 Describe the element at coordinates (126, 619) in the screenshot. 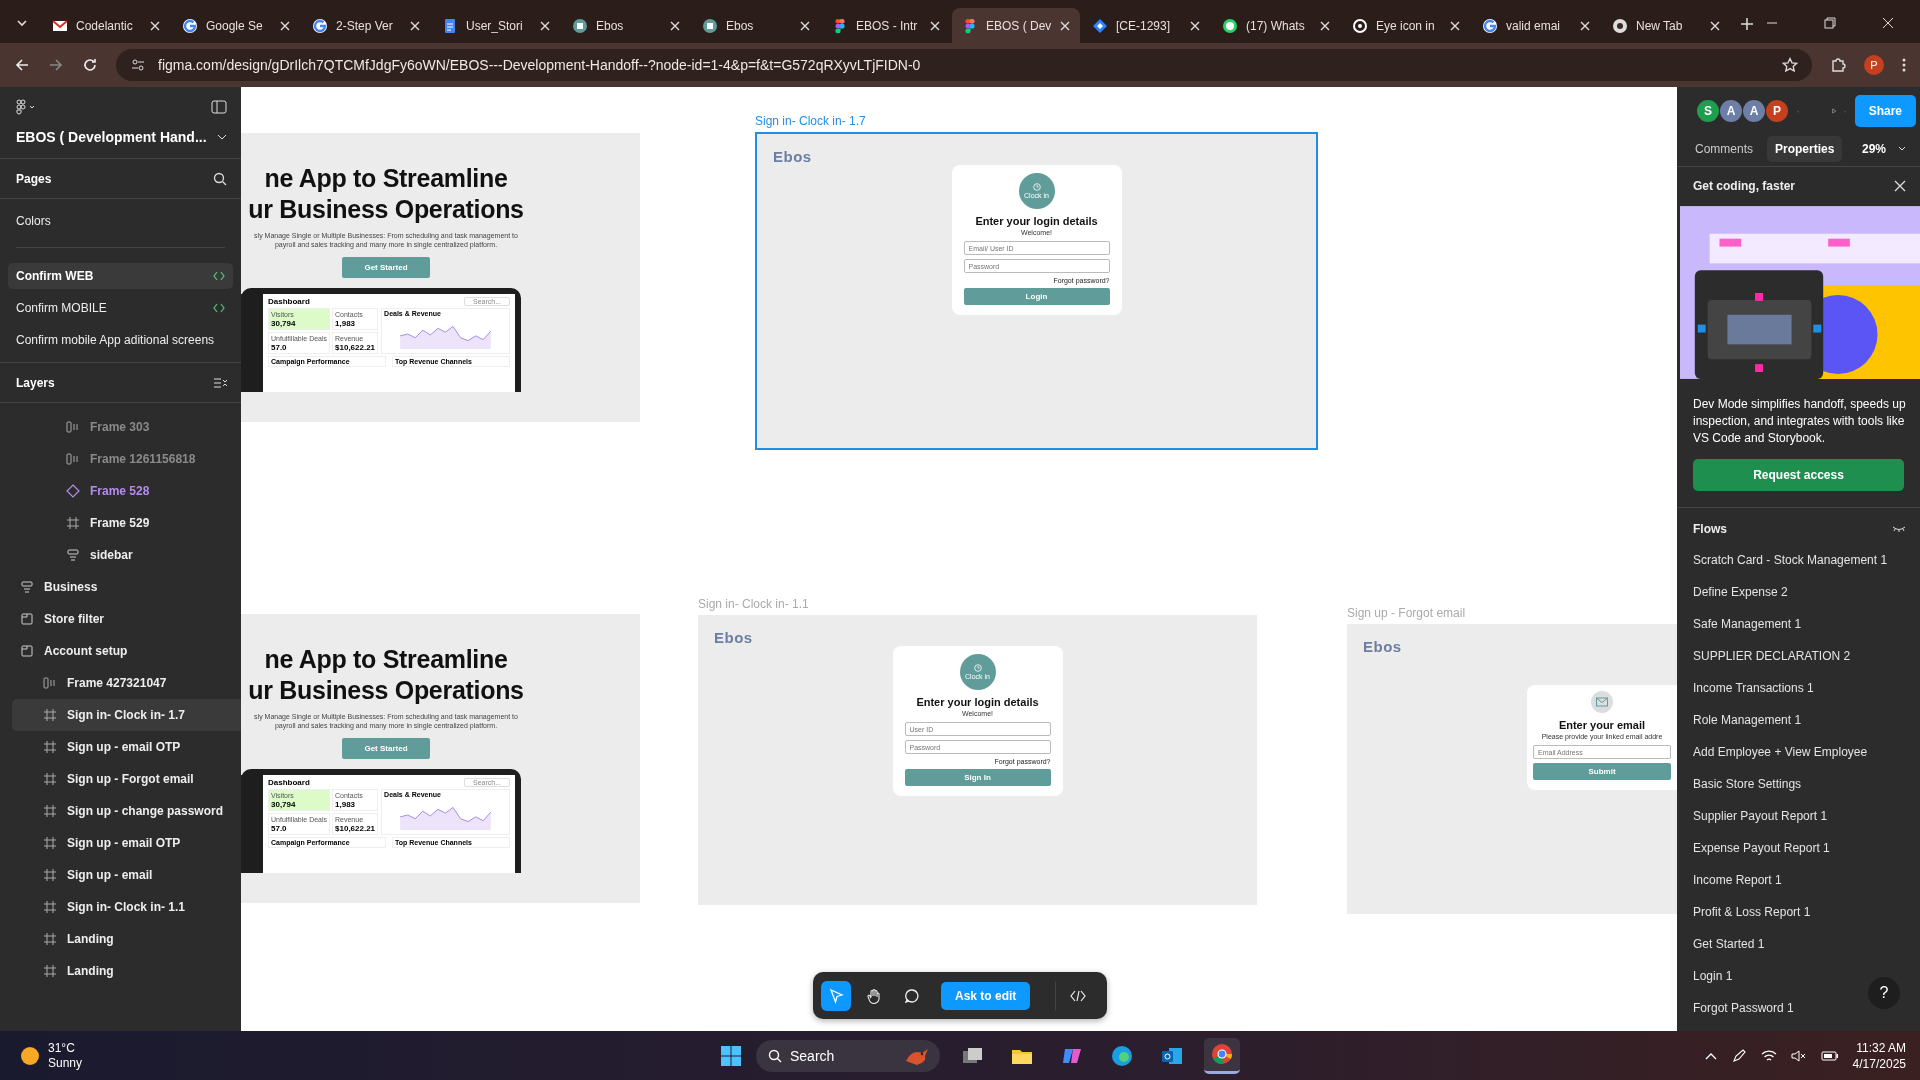

I see `layer-item: Store filter` at that location.